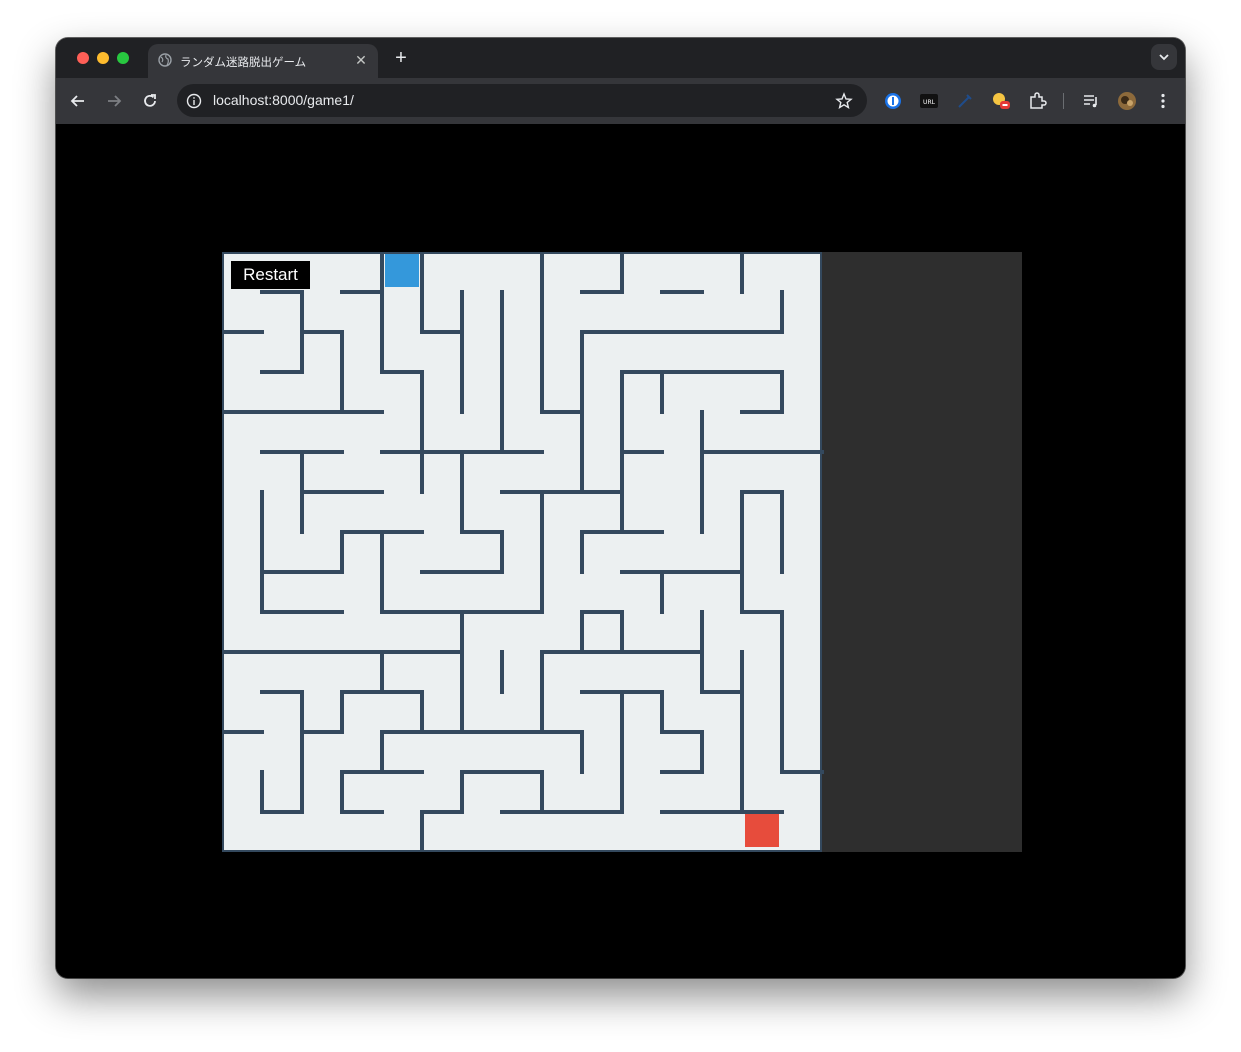 Image resolution: width=1241 pixels, height=1052 pixels. I want to click on tab-search-button, so click(1164, 57).